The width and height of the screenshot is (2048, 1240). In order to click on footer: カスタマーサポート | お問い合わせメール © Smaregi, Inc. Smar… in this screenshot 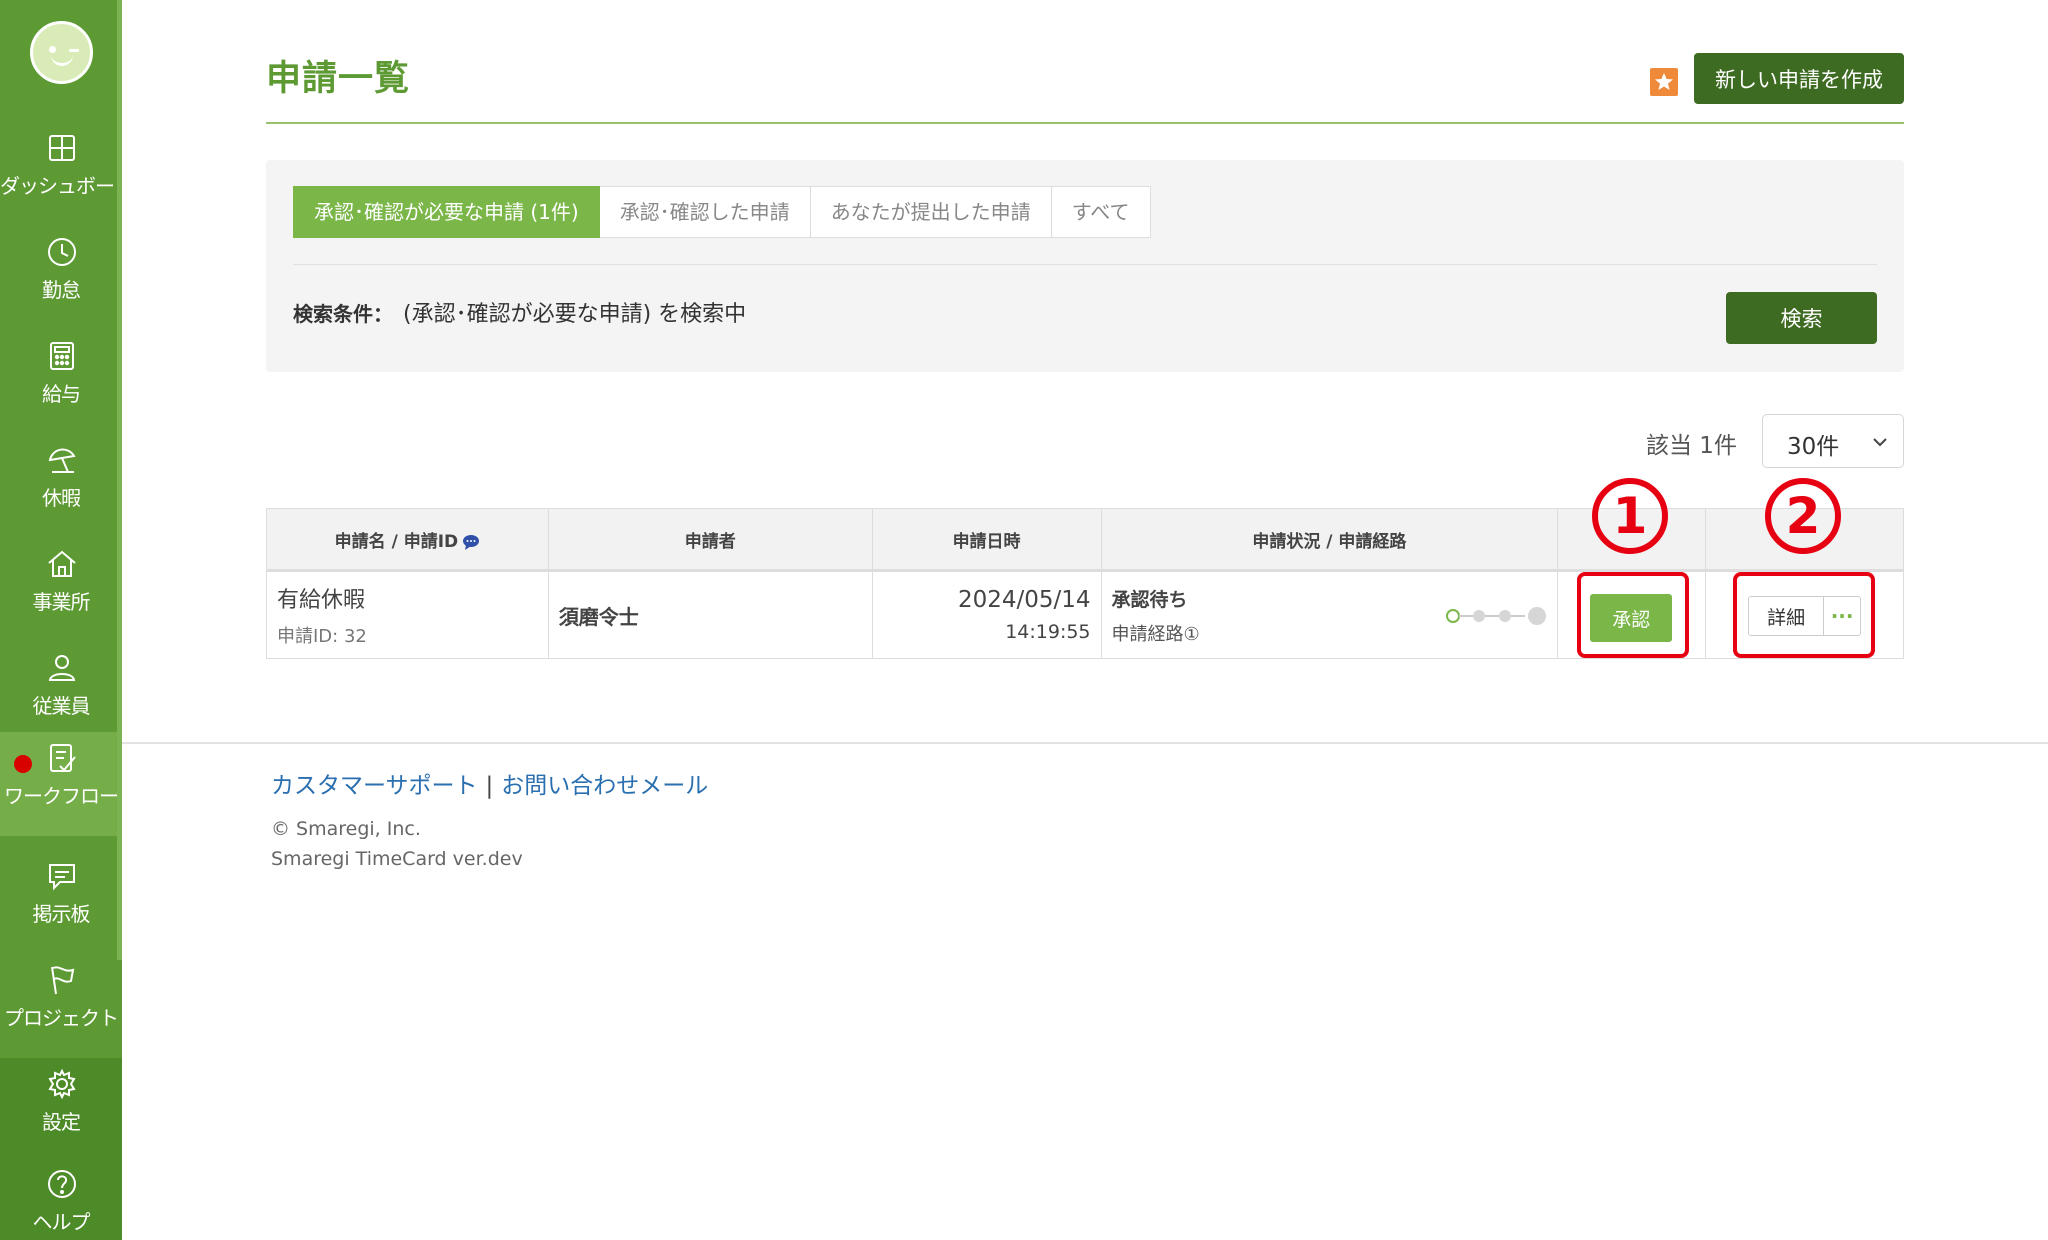, I will do `click(489, 818)`.